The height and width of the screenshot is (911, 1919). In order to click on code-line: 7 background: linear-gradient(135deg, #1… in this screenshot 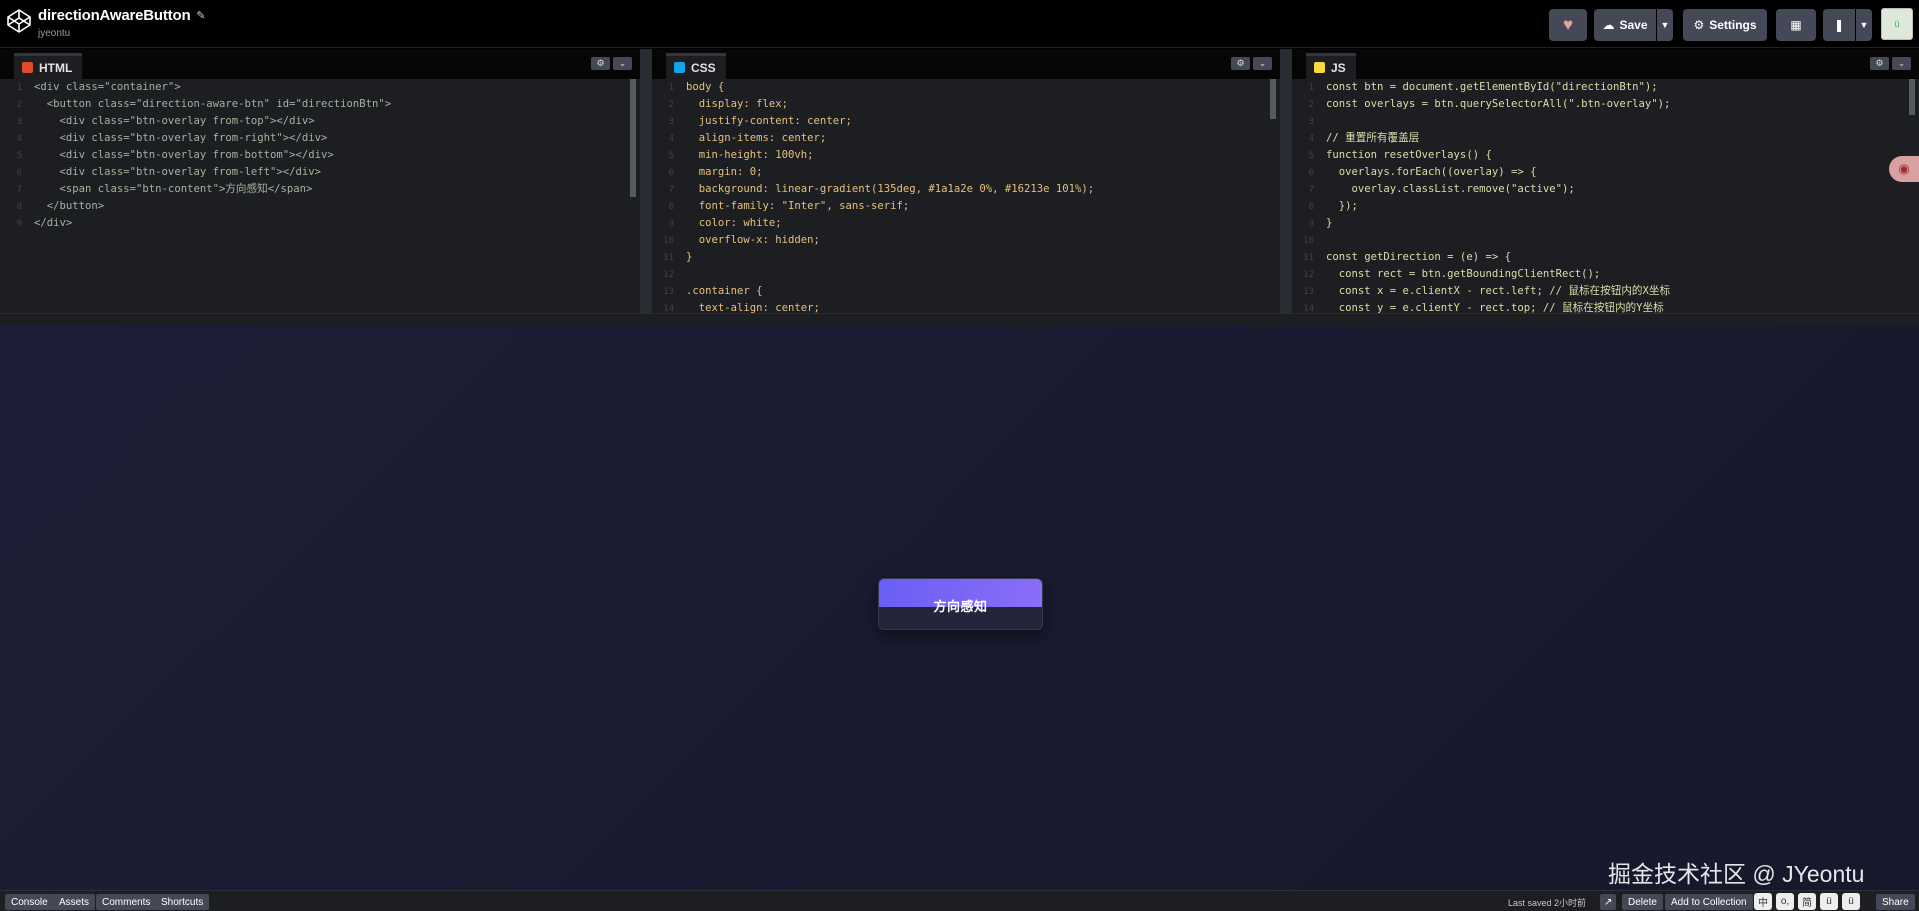, I will do `click(966, 189)`.